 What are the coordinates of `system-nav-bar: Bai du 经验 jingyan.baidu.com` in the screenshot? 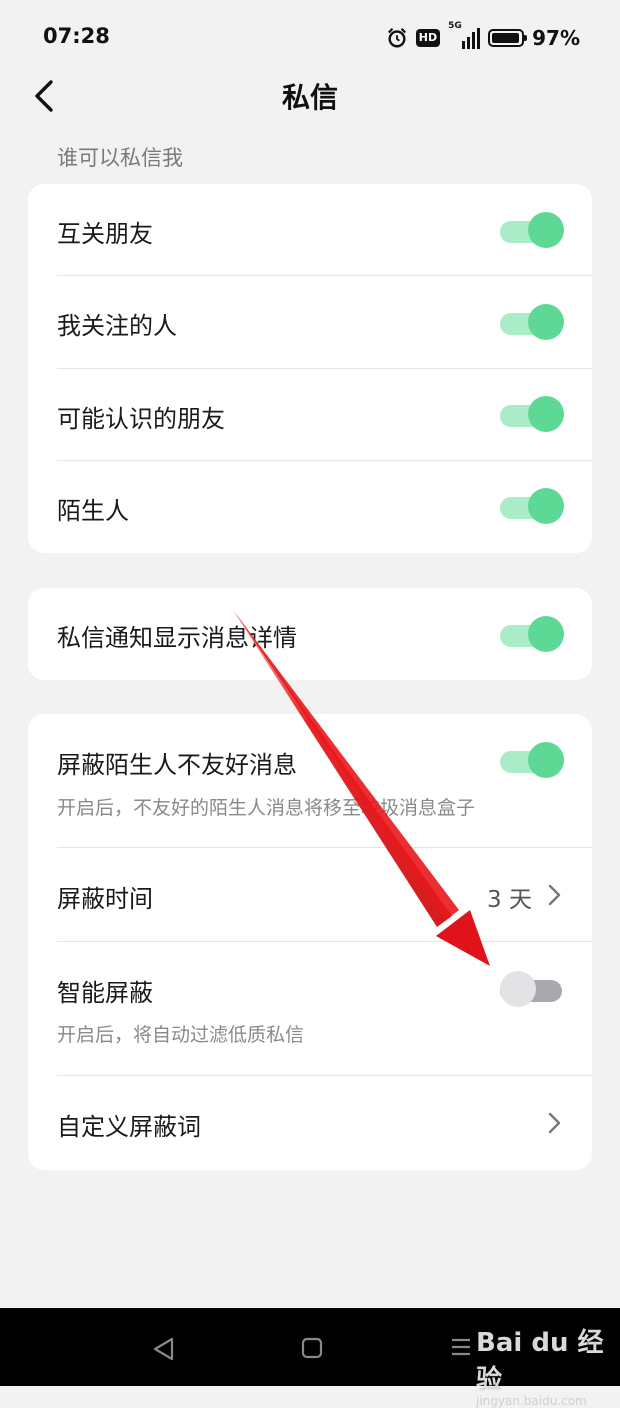 It's located at (310, 1358).